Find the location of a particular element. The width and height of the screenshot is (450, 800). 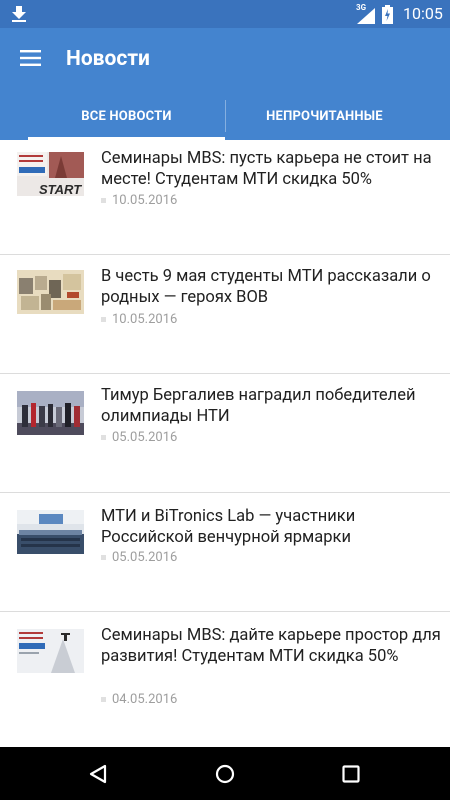

signal-icon is located at coordinates (366, 16).